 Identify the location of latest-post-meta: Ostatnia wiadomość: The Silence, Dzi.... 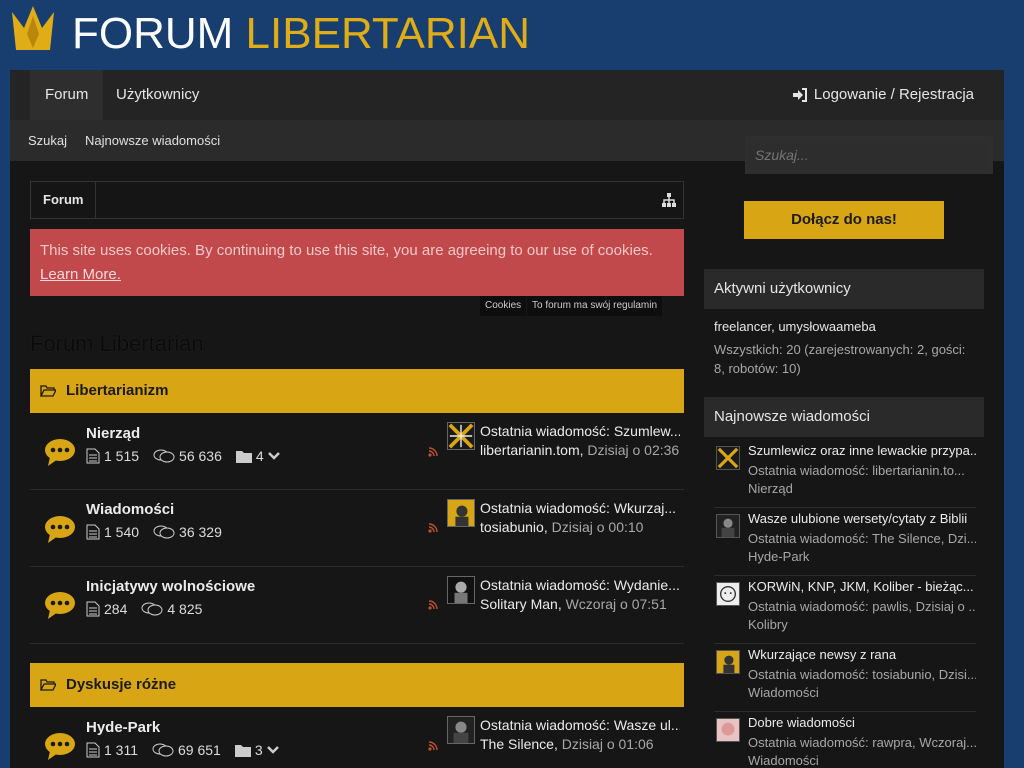
(862, 538).